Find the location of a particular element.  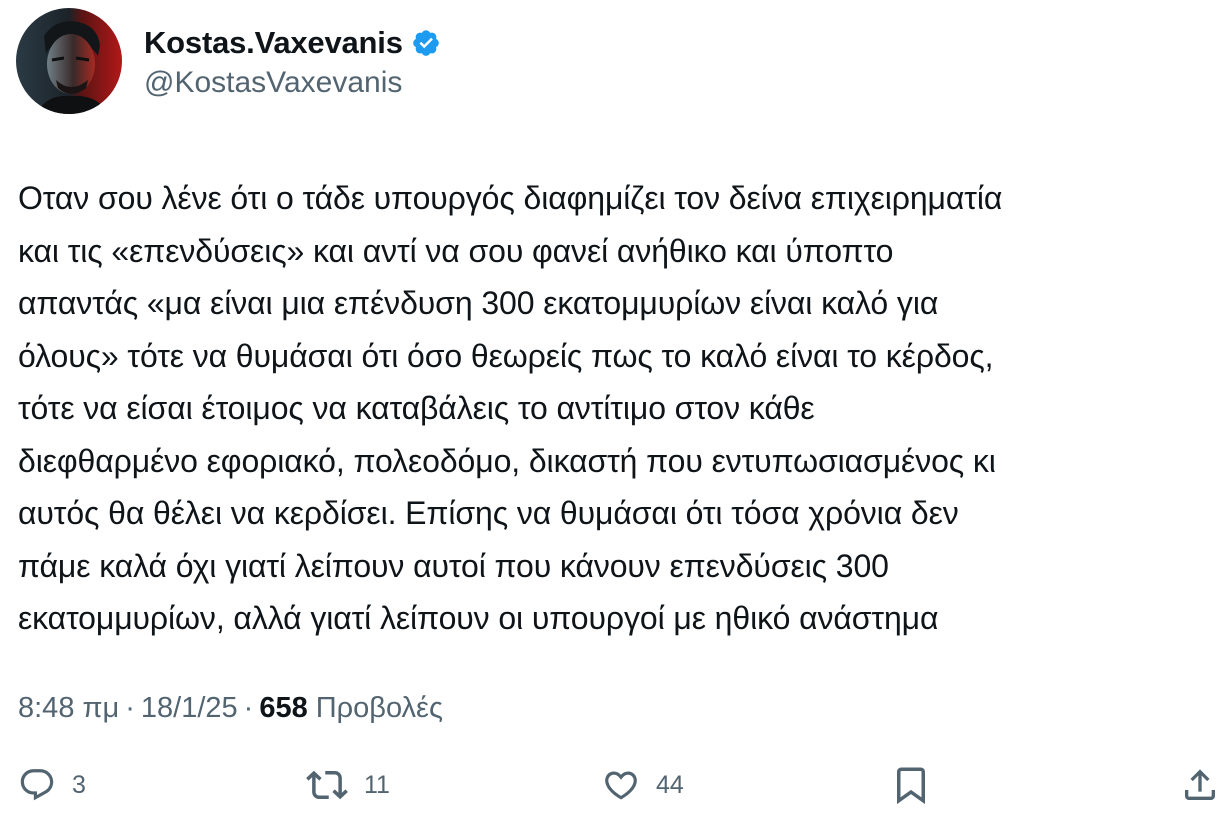

tweet-time: 8:48 πμ is located at coordinates (68, 708).